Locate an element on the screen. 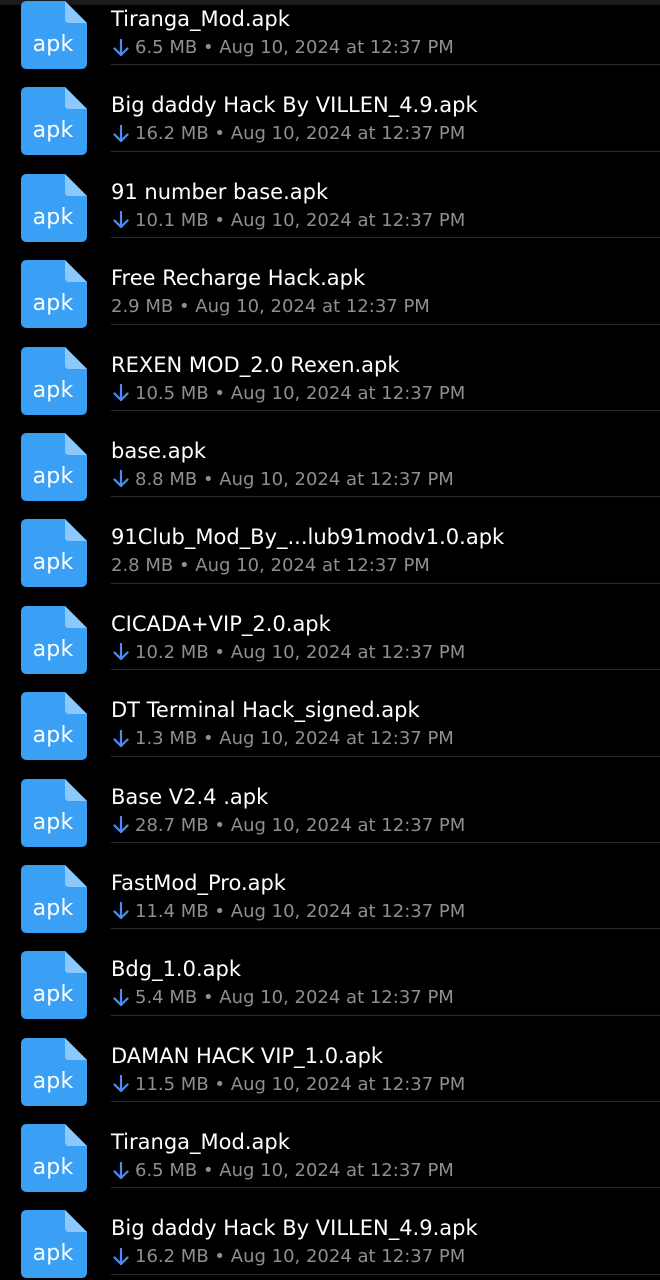 The width and height of the screenshot is (660, 1280). file-meta: 6.5 MB • Aug 10, 2024 at 12:37 PM is located at coordinates (282, 47).